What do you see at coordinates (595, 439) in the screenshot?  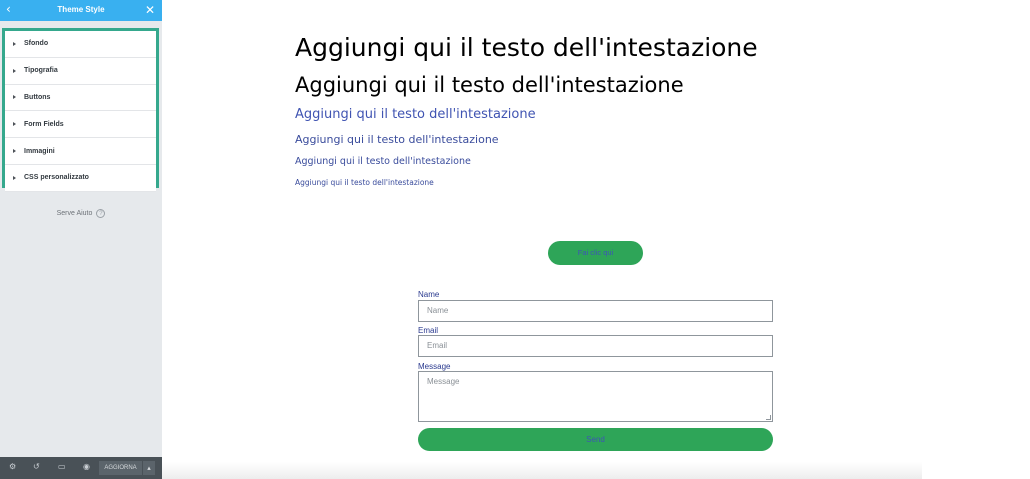 I see `send-button: Send` at bounding box center [595, 439].